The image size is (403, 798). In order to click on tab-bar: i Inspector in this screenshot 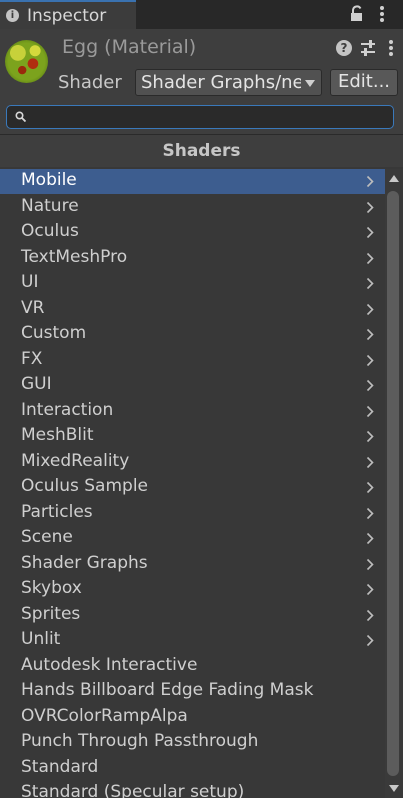, I will do `click(201, 14)`.